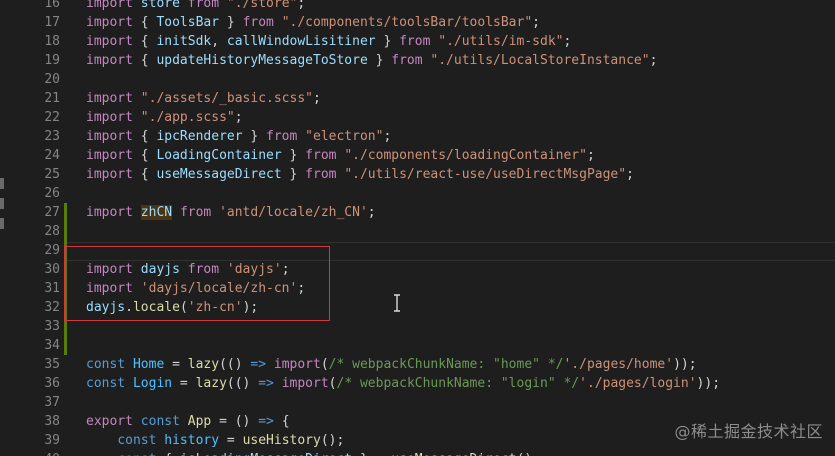  What do you see at coordinates (211, 383) in the screenshot?
I see `code-token: lazy` at bounding box center [211, 383].